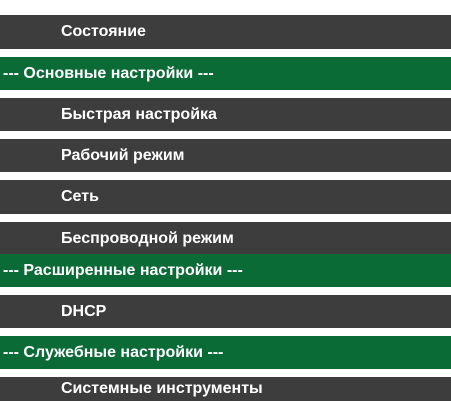 Image resolution: width=451 pixels, height=401 pixels. Describe the element at coordinates (228, 32) in the screenshot. I see `menu-item-status: Состояние` at that location.